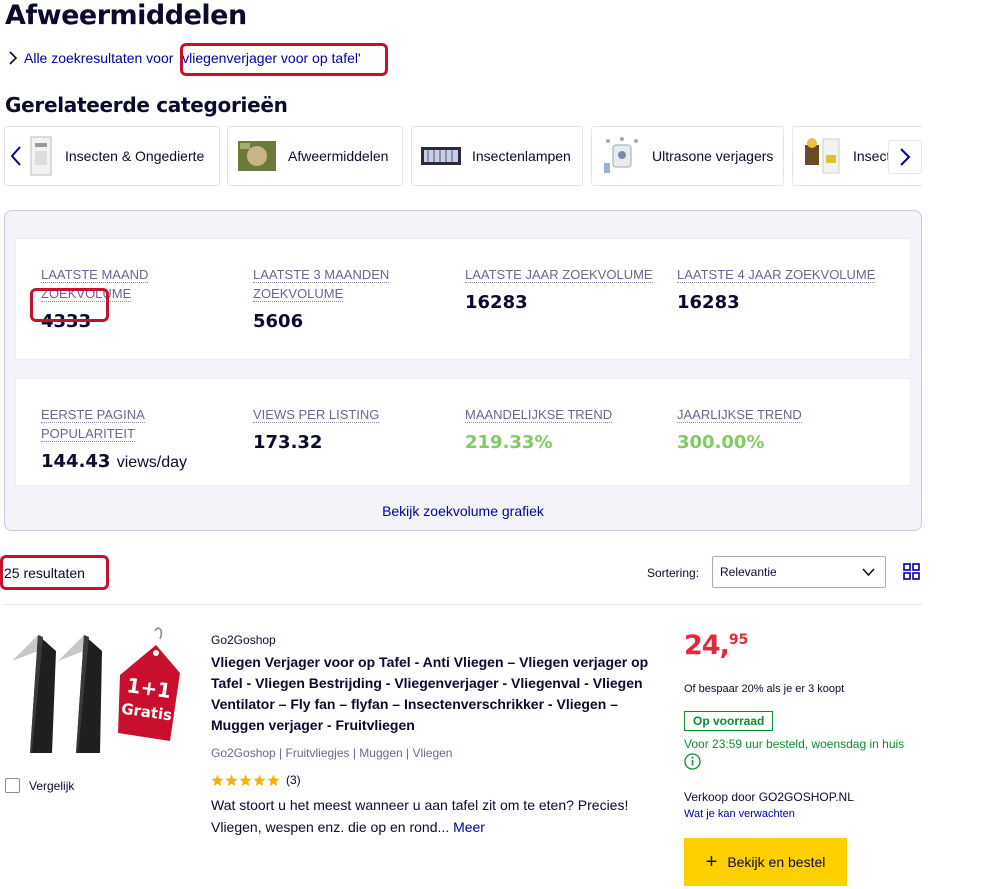 The height and width of the screenshot is (889, 1005). Describe the element at coordinates (353, 429) in the screenshot. I see `stat-views-per-listing: VIEWS PER LISTING 173.32` at that location.